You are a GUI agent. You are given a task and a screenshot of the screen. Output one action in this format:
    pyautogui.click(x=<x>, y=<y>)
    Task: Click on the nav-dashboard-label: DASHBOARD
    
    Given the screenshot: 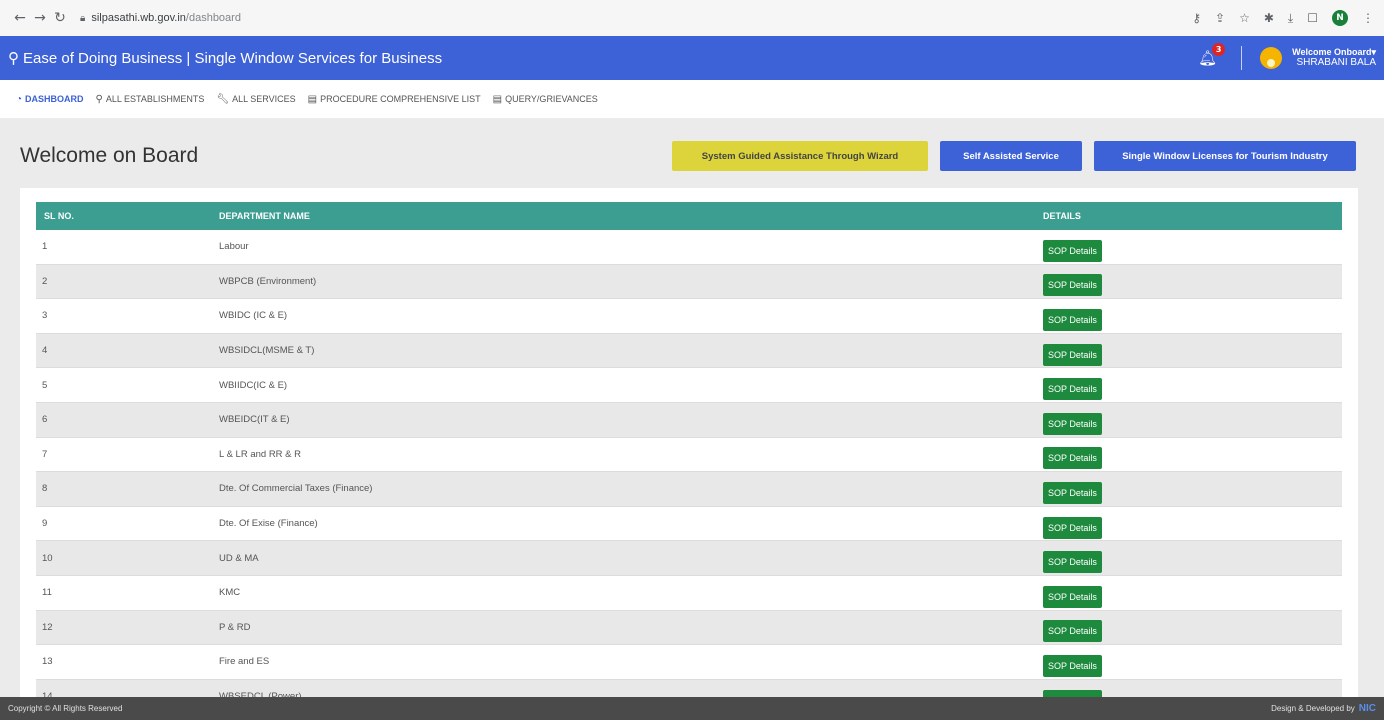 What is the action you would take?
    pyautogui.click(x=54, y=99)
    